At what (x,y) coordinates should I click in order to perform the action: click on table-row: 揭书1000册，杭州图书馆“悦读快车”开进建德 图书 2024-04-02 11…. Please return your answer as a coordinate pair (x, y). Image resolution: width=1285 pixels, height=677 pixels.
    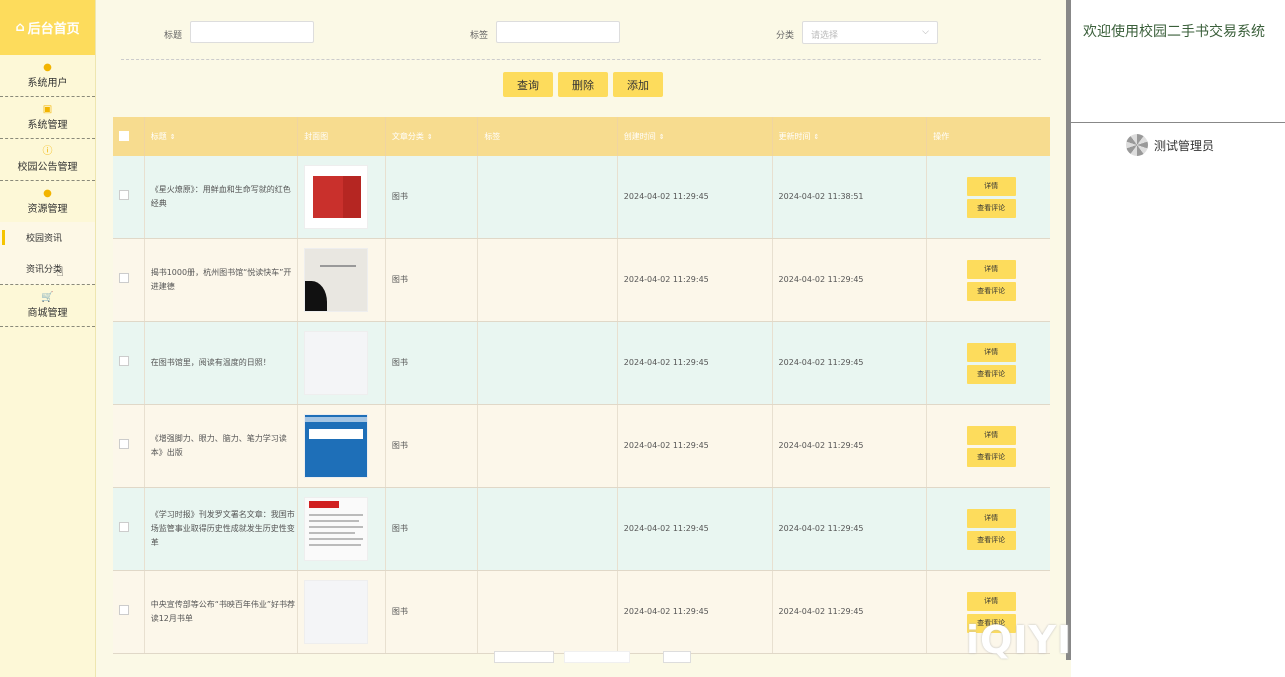
    Looking at the image, I should click on (581, 280).